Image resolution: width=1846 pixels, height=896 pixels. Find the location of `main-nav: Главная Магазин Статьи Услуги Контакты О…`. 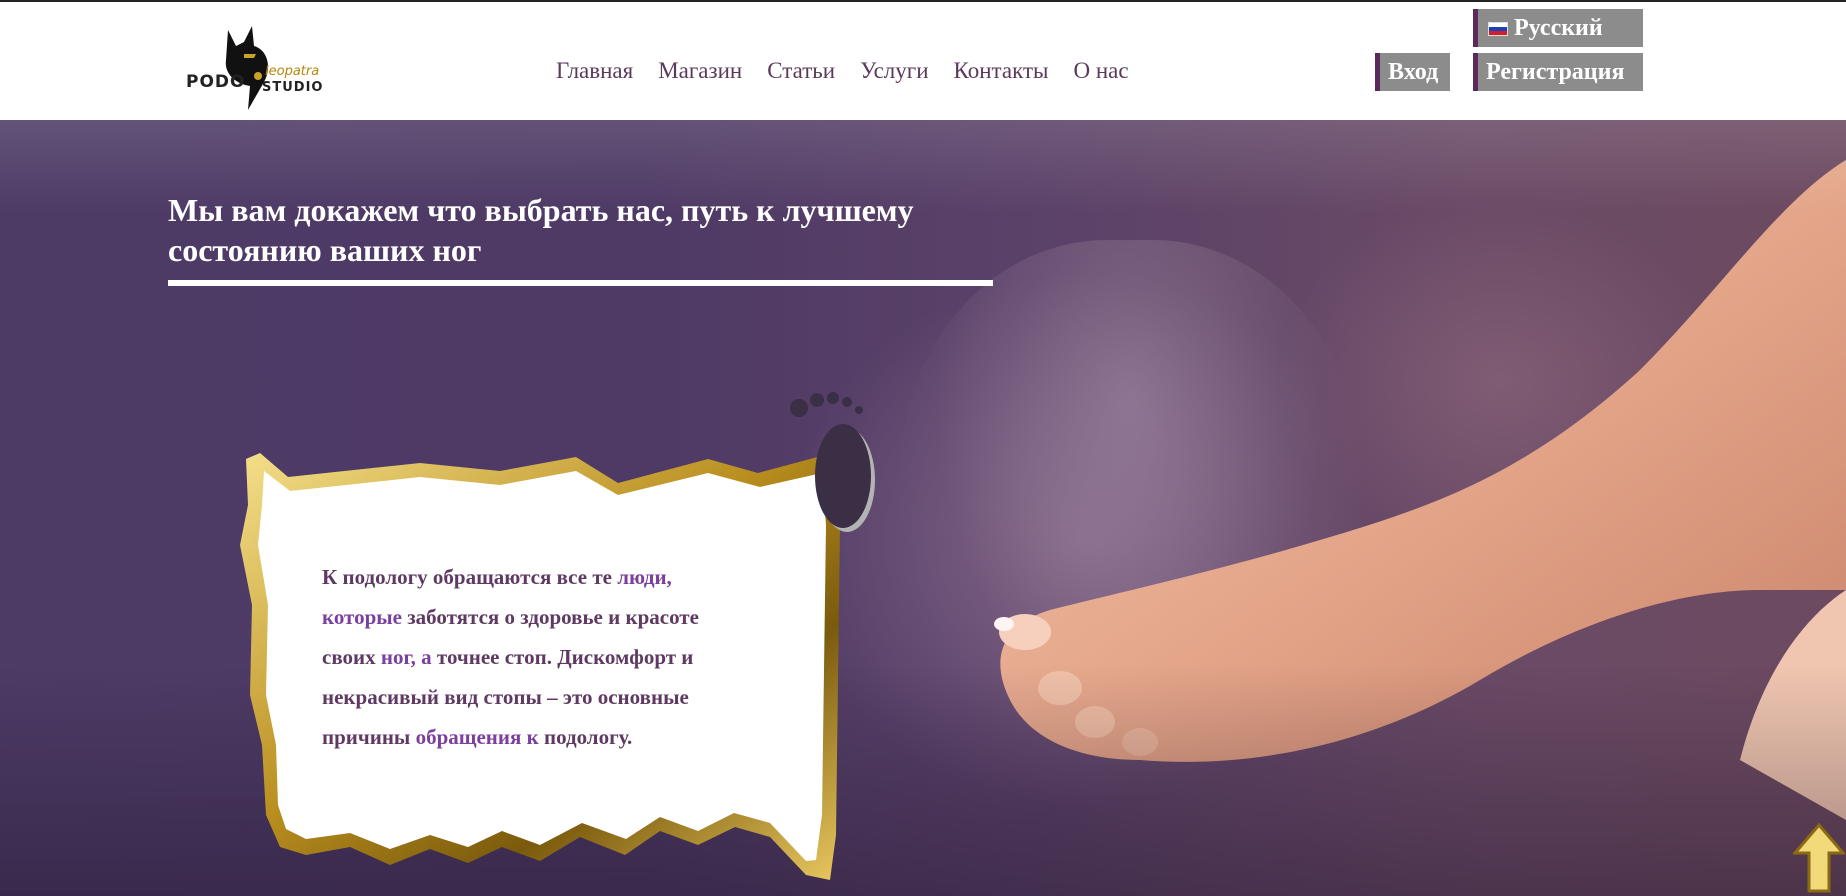

main-nav: Главная Магазин Статьи Услуги Контакты О… is located at coordinates (842, 71).